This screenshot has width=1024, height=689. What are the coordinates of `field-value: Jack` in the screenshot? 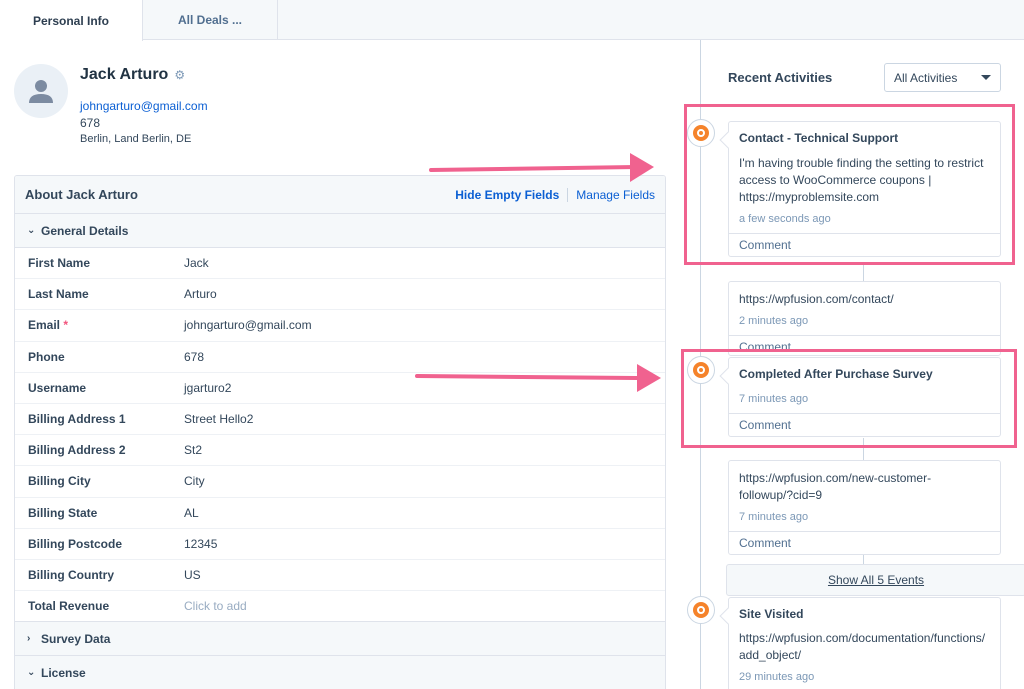 It's located at (196, 263).